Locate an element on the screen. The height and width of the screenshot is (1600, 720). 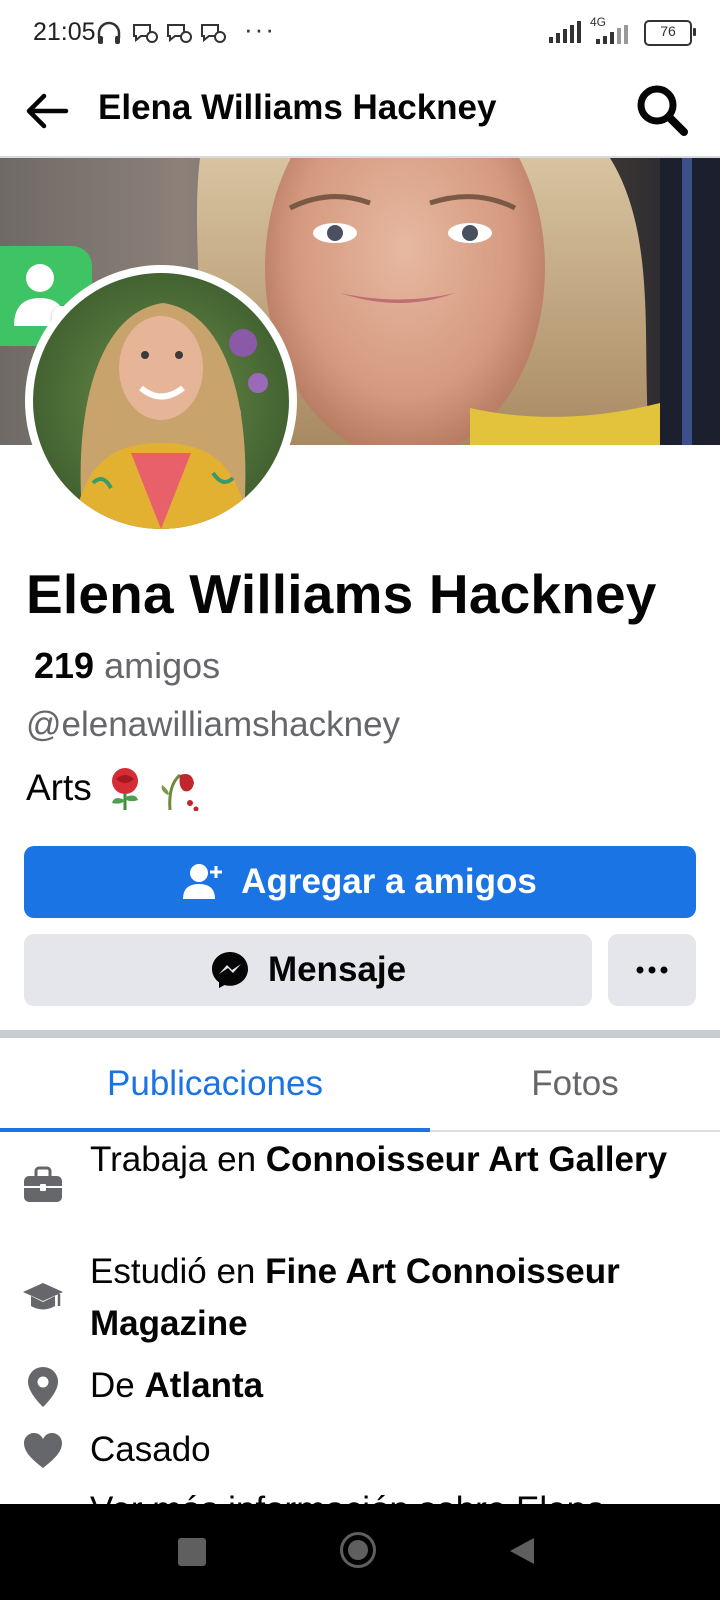
tab-label: Fotos is located at coordinates (575, 1083).